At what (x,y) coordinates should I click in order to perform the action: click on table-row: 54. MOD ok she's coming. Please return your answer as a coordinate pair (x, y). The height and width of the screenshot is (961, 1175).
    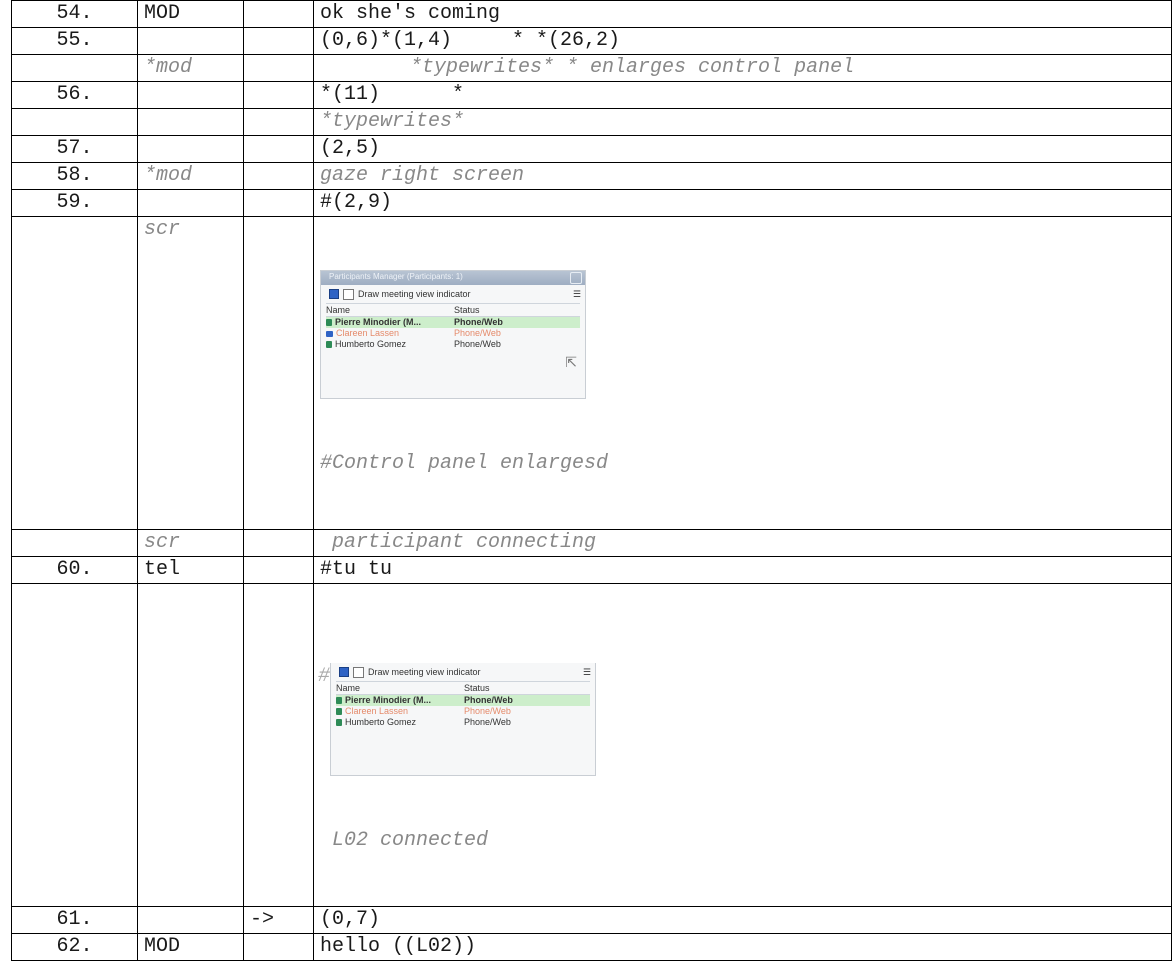
    Looking at the image, I should click on (591, 14).